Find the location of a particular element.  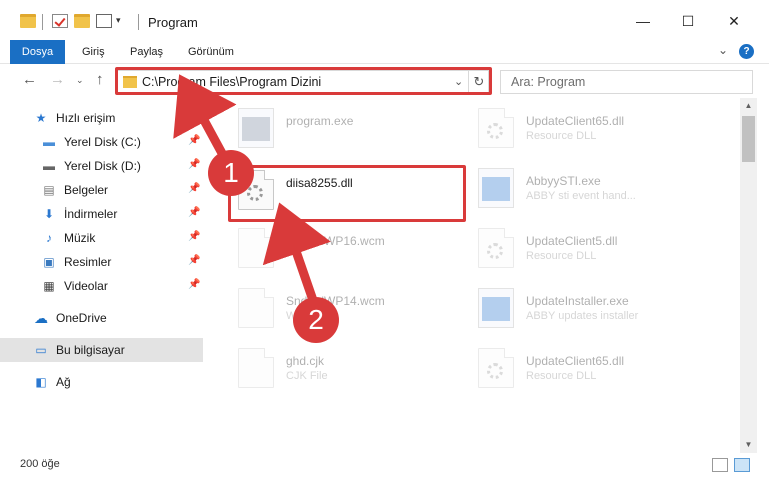

close-button: ✕ is located at coordinates (734, 21).